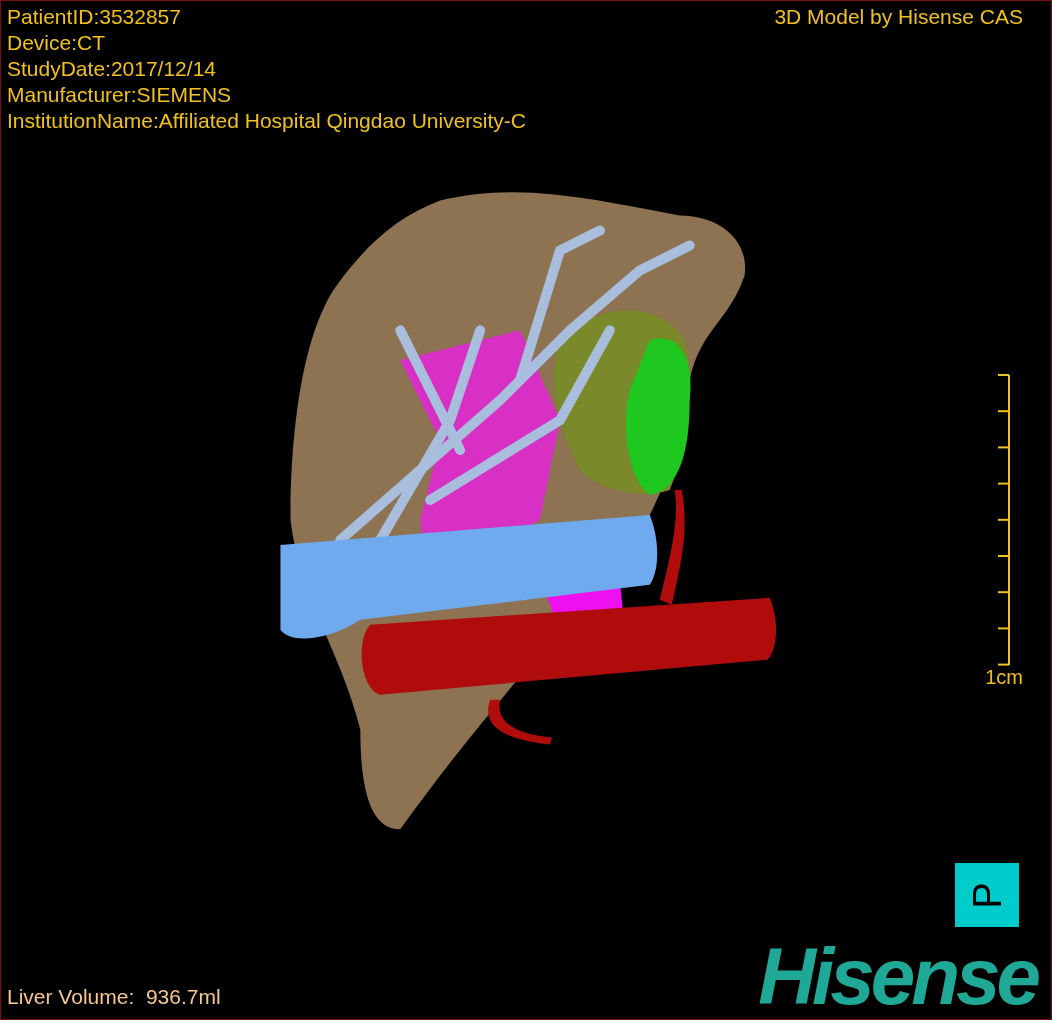  Describe the element at coordinates (898, 17) in the screenshot. I see `viewer-title: 3D Model by Hisense CAS` at that location.